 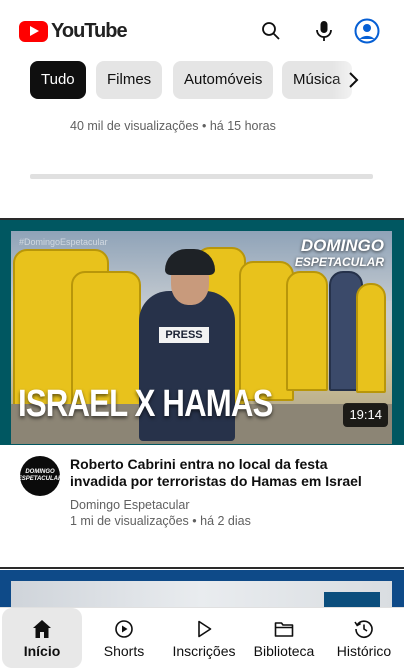 What do you see at coordinates (284, 629) in the screenshot?
I see `library-icon` at bounding box center [284, 629].